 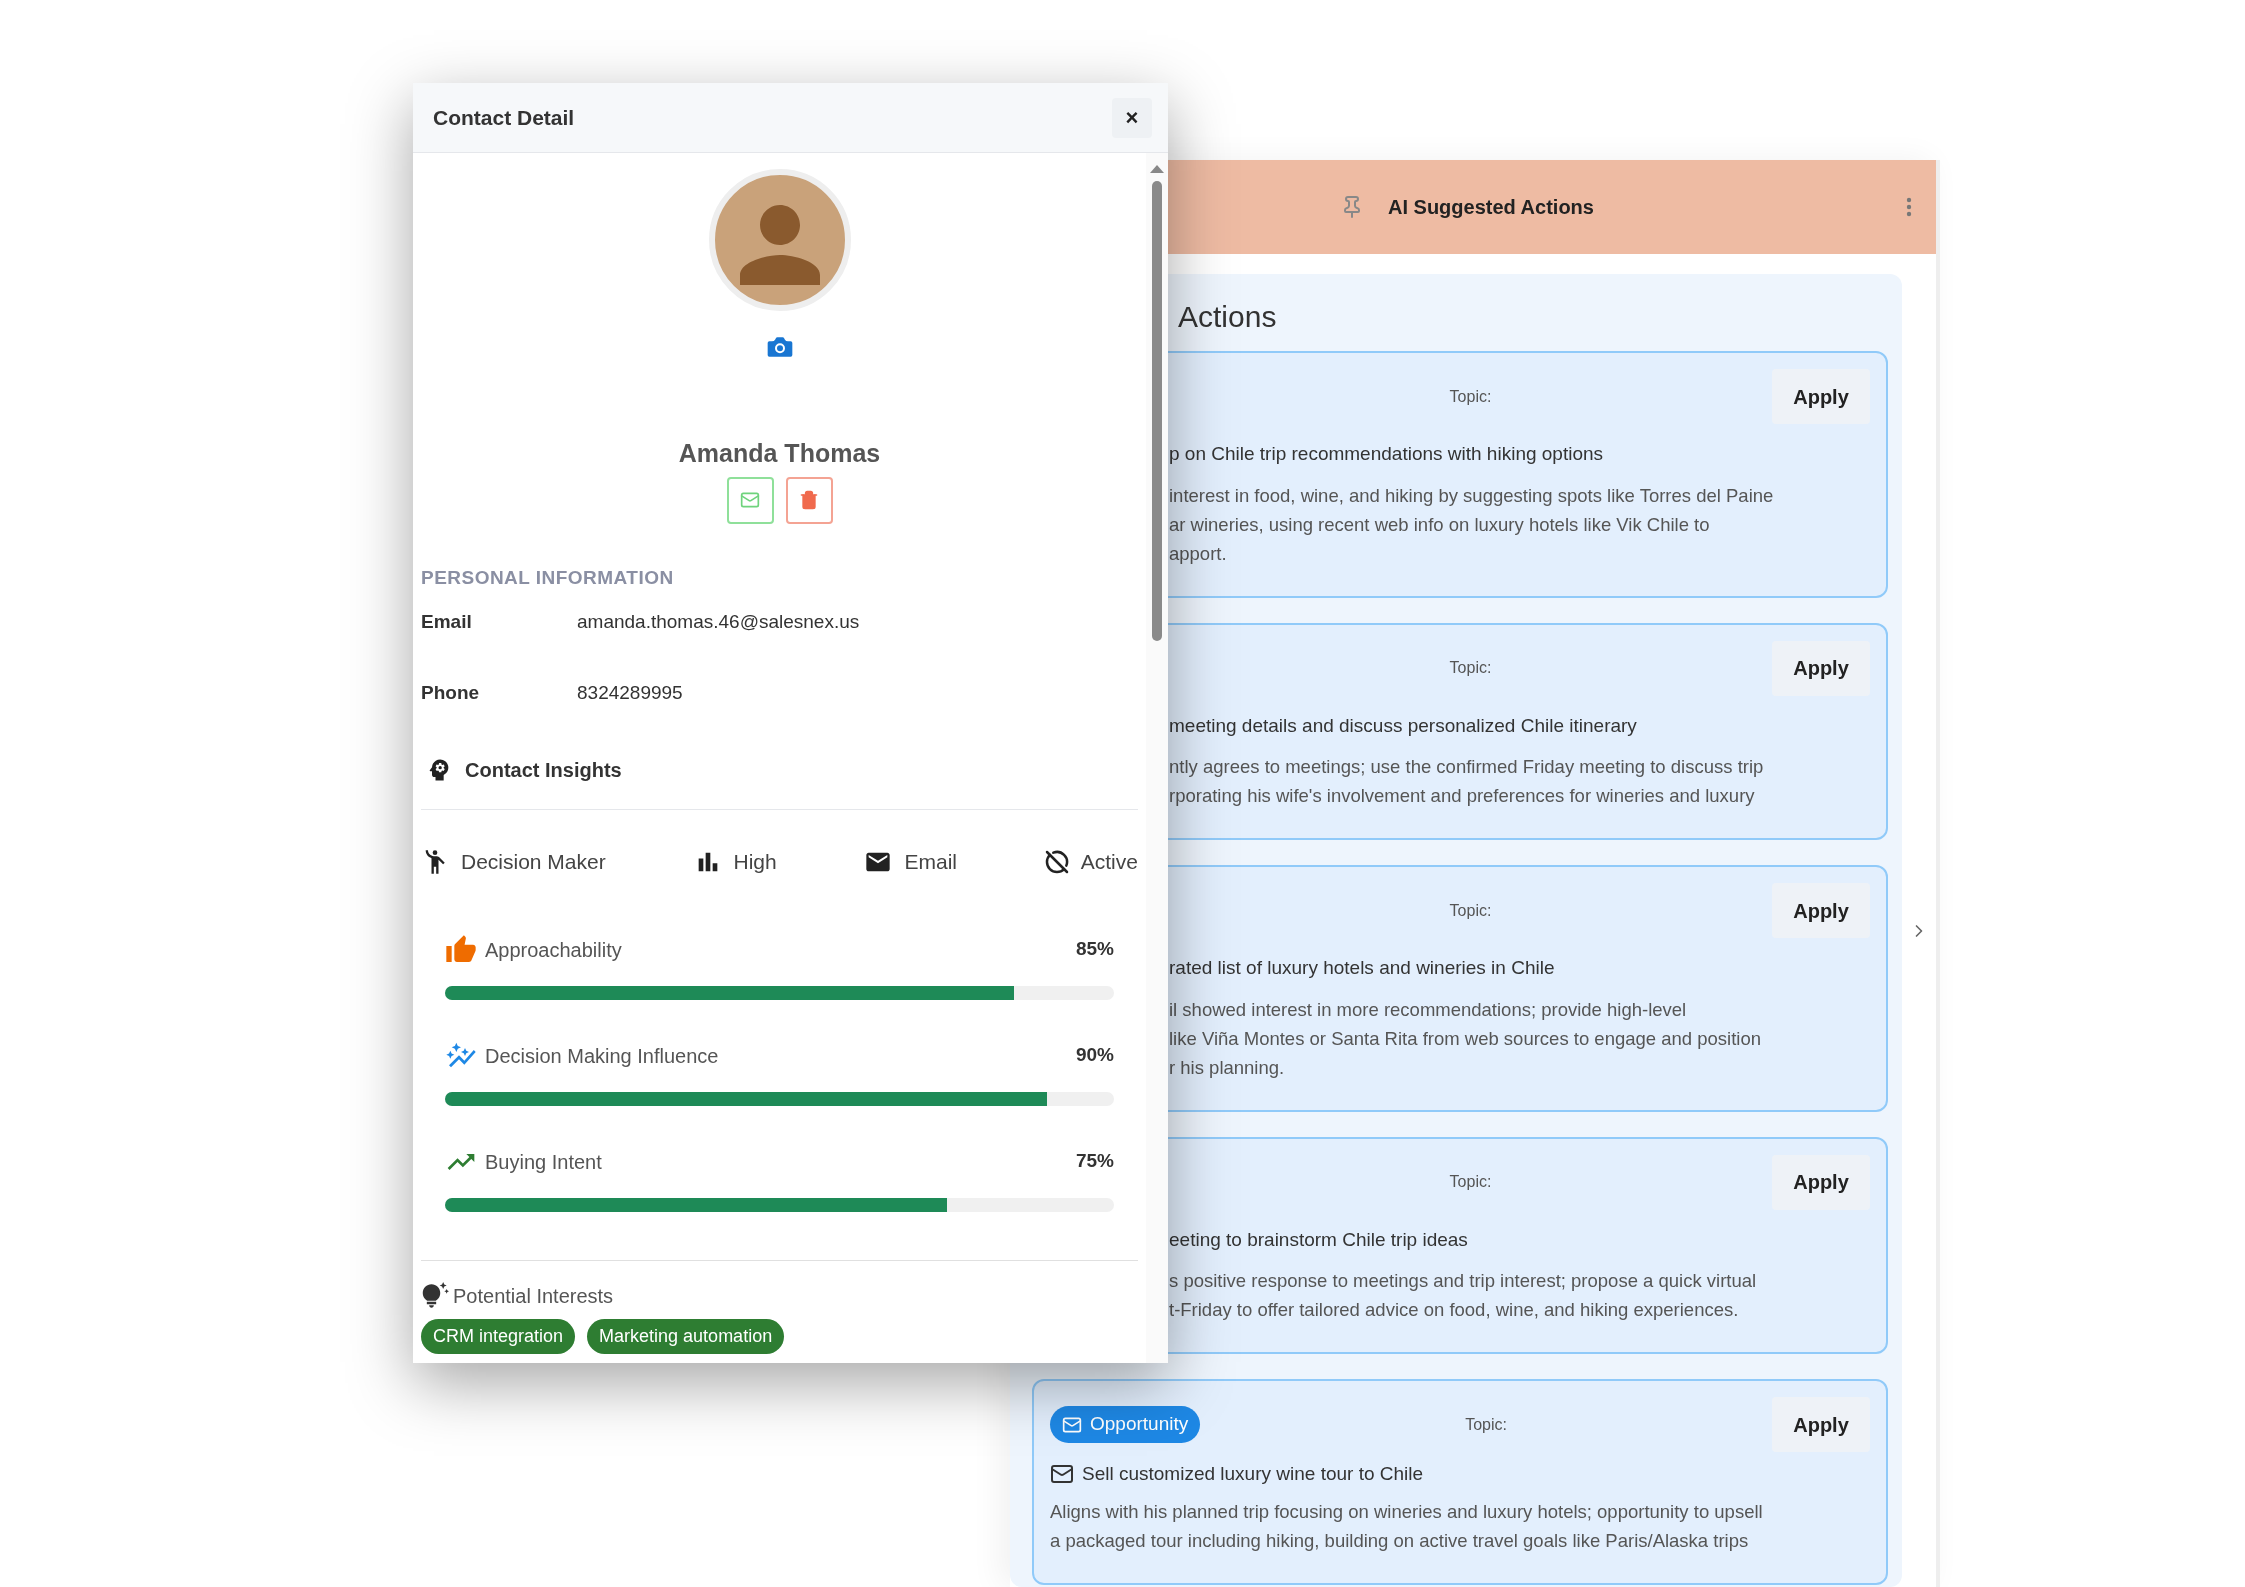 What do you see at coordinates (1253, 1474) in the screenshot?
I see `action-title: Sell customized luxury wine tour to Chile` at bounding box center [1253, 1474].